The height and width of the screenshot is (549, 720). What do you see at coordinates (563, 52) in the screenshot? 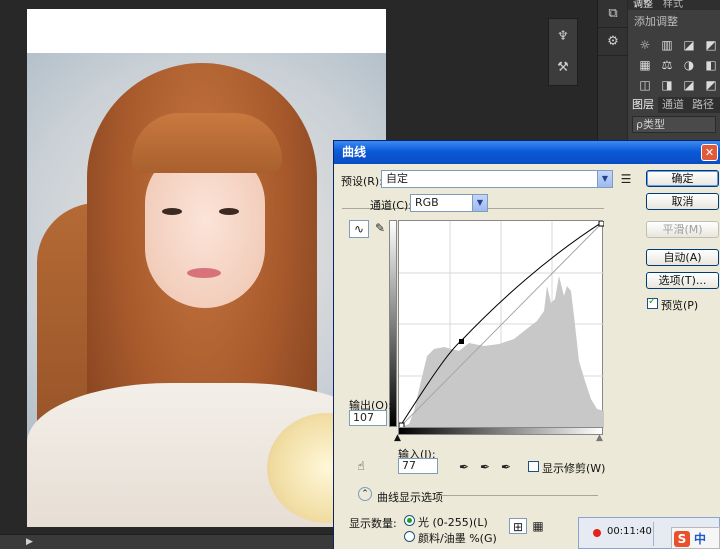
I see `floating-tool-strip: ♆ ⚒` at bounding box center [563, 52].